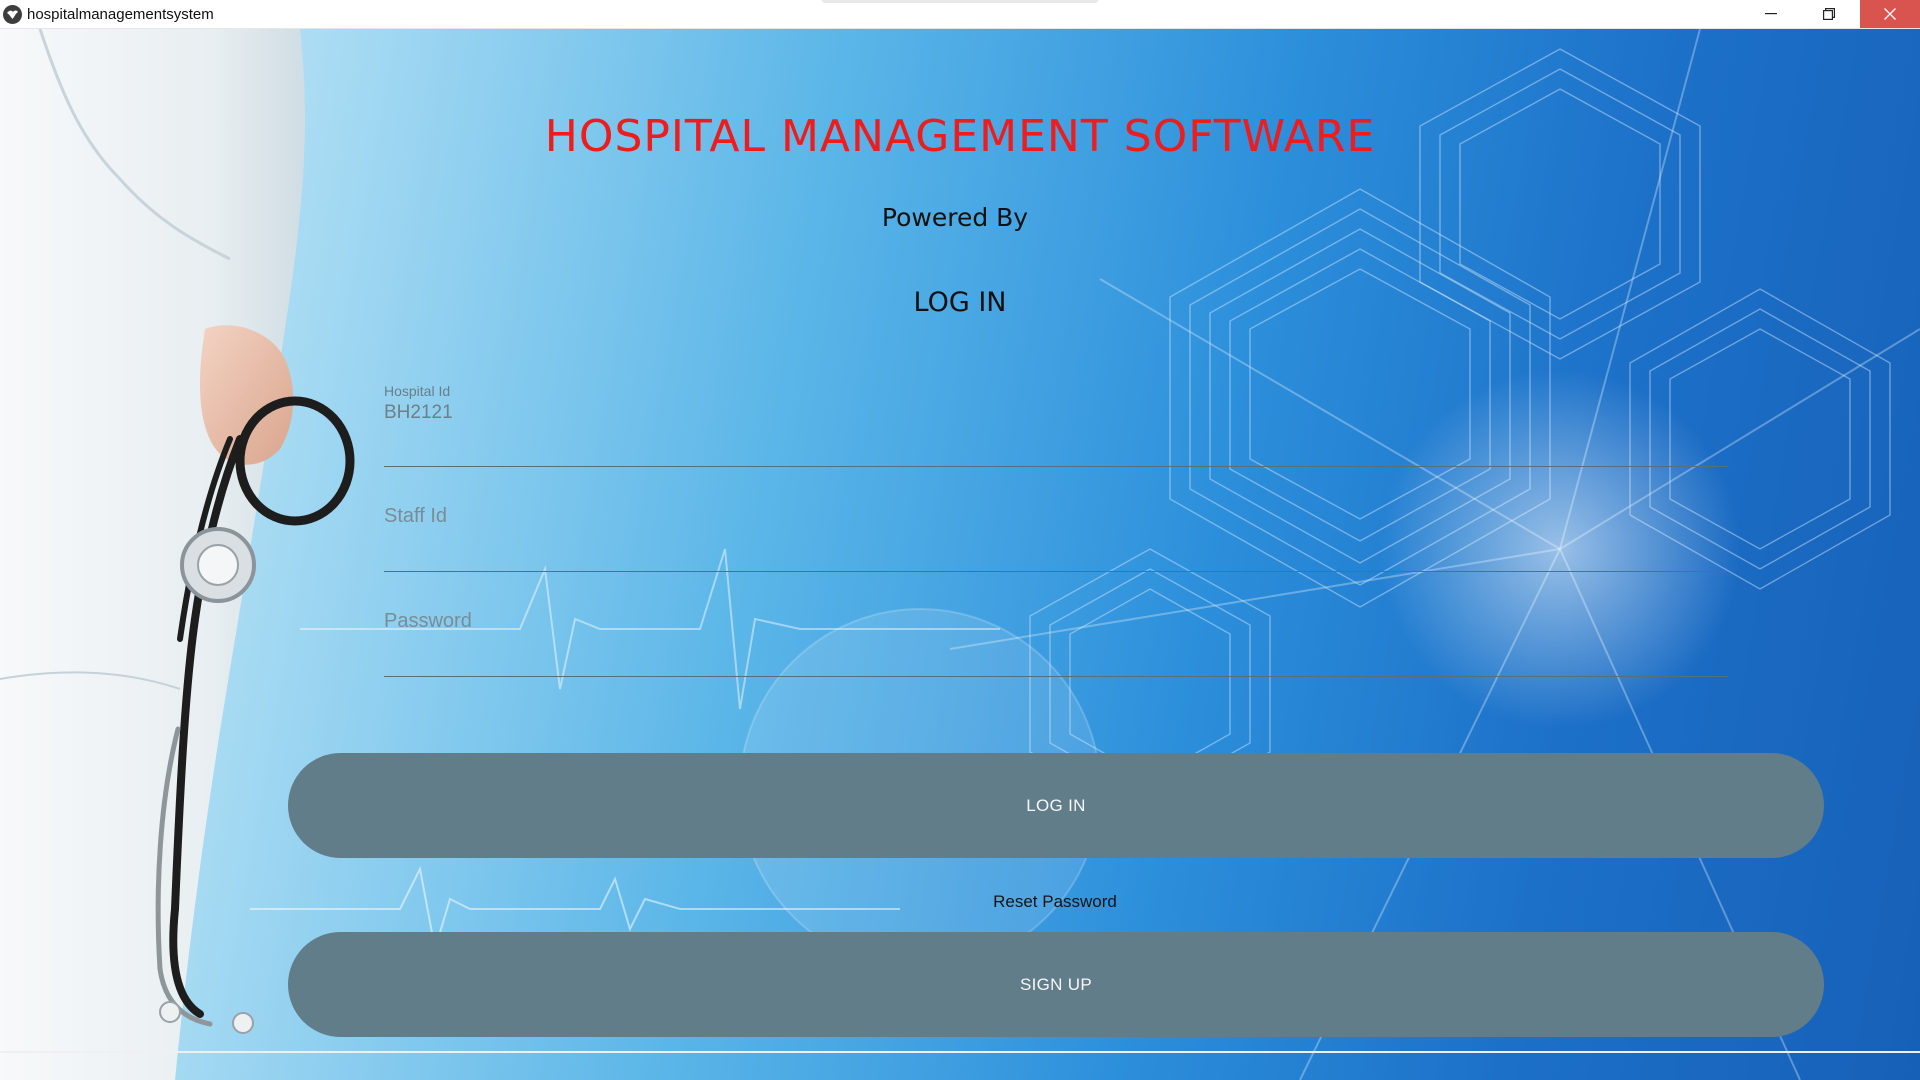 Image resolution: width=1920 pixels, height=1080 pixels. I want to click on password-input: Password, so click(428, 621).